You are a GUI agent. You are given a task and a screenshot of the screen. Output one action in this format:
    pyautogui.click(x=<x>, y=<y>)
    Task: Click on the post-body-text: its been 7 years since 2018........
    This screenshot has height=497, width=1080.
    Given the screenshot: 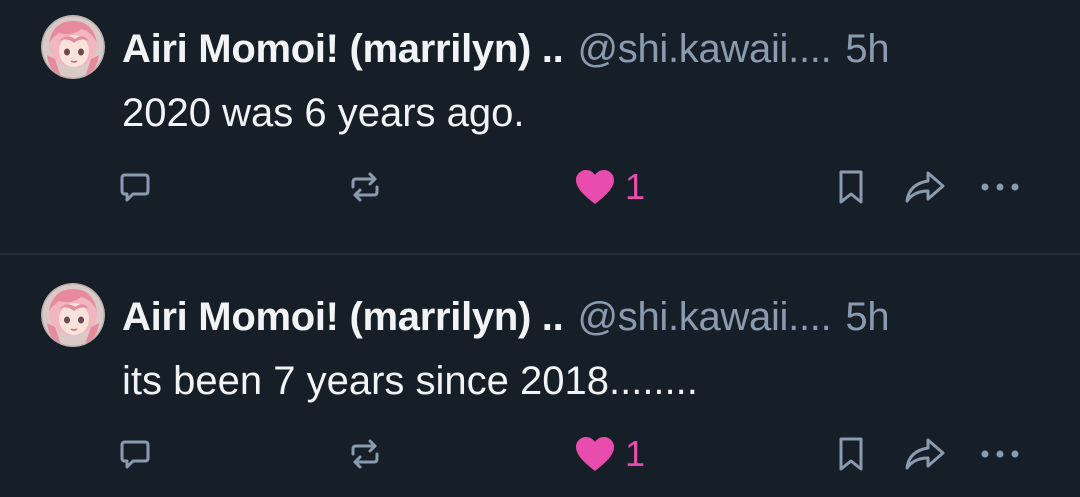 What is the action you would take?
    pyautogui.click(x=410, y=381)
    